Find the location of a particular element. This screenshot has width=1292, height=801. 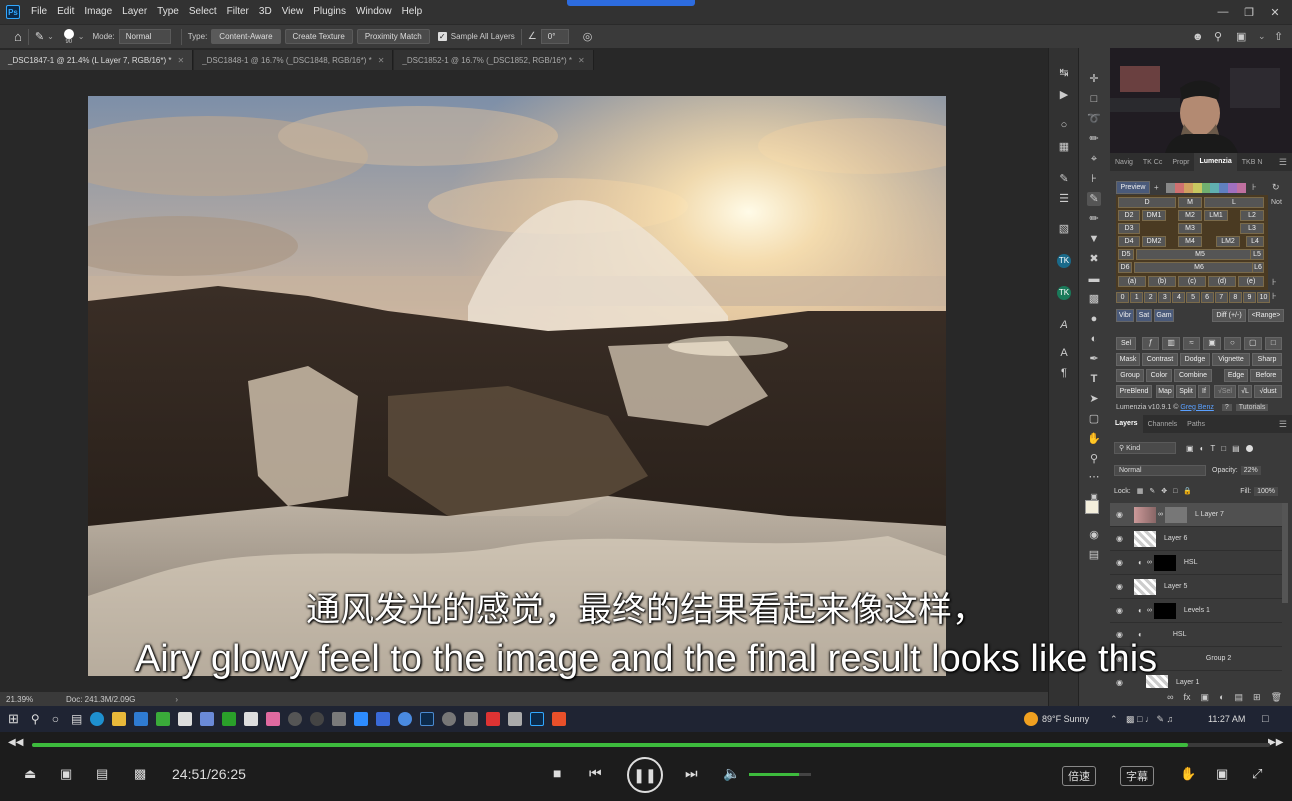

obs-icon is located at coordinates (295, 719).